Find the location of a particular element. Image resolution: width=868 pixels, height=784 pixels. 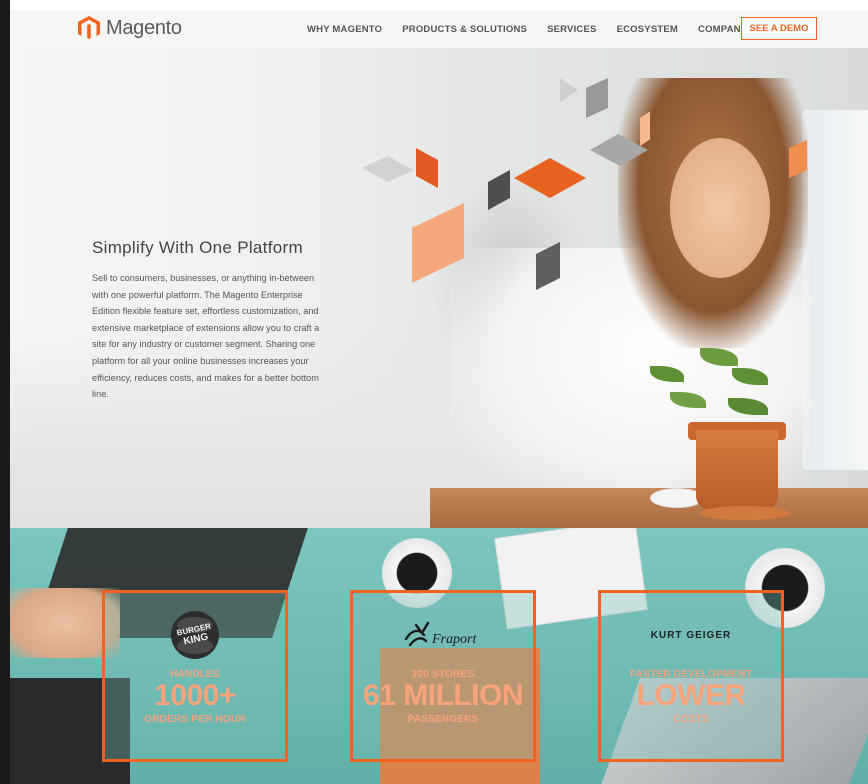

decorative-shapes is located at coordinates (506, 184).